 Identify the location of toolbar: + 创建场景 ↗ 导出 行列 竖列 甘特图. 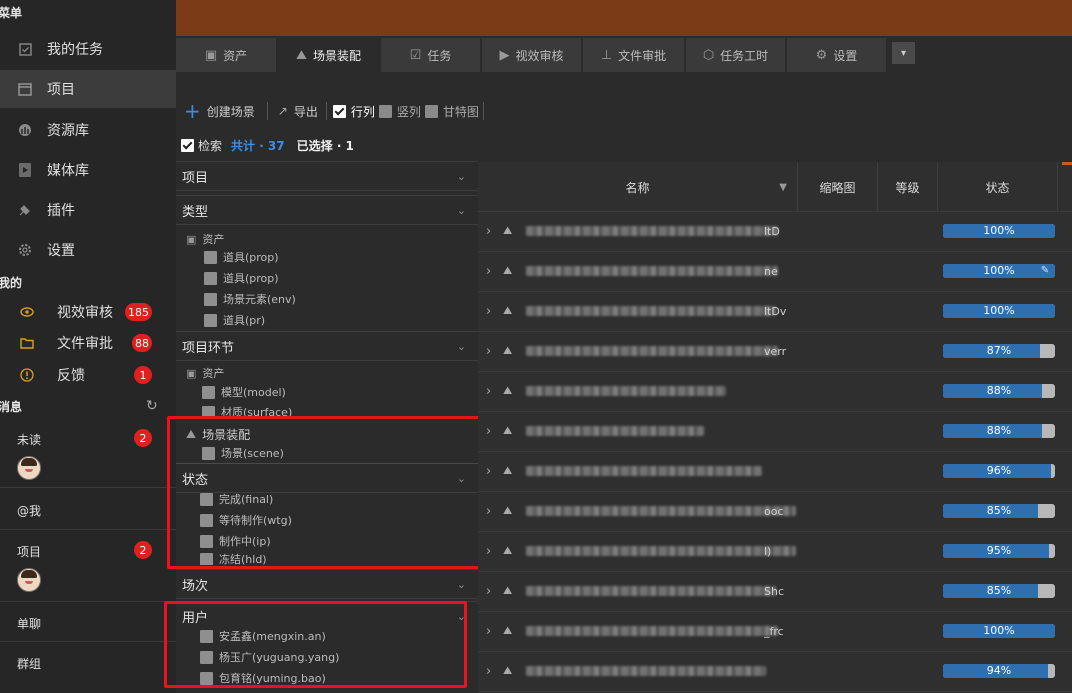
(624, 111).